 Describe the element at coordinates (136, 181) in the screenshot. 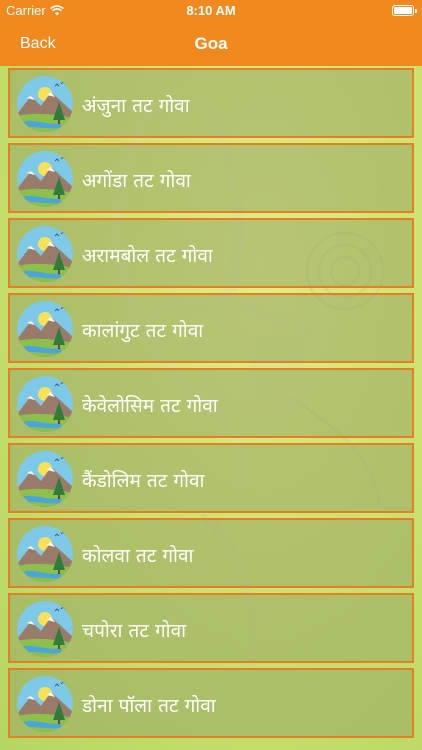

I see `list-item-label: अगोंडा तट गोवा` at that location.